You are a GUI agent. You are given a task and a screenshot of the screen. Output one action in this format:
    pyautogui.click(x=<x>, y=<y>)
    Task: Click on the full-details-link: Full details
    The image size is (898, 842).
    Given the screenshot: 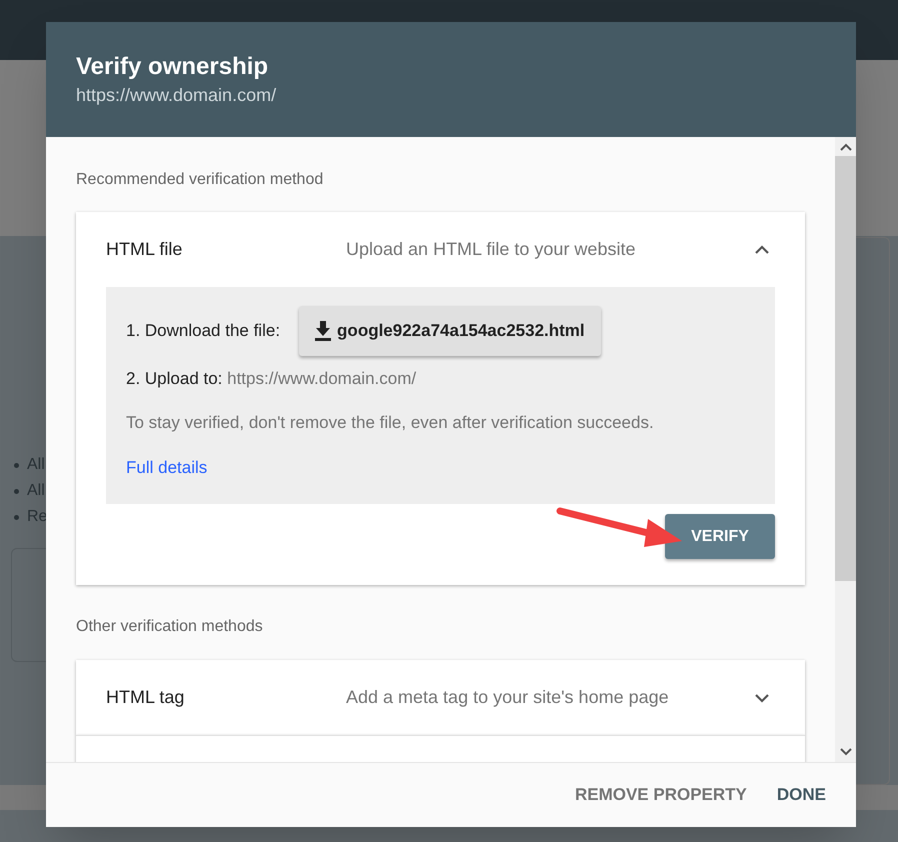 What is the action you would take?
    pyautogui.click(x=167, y=467)
    